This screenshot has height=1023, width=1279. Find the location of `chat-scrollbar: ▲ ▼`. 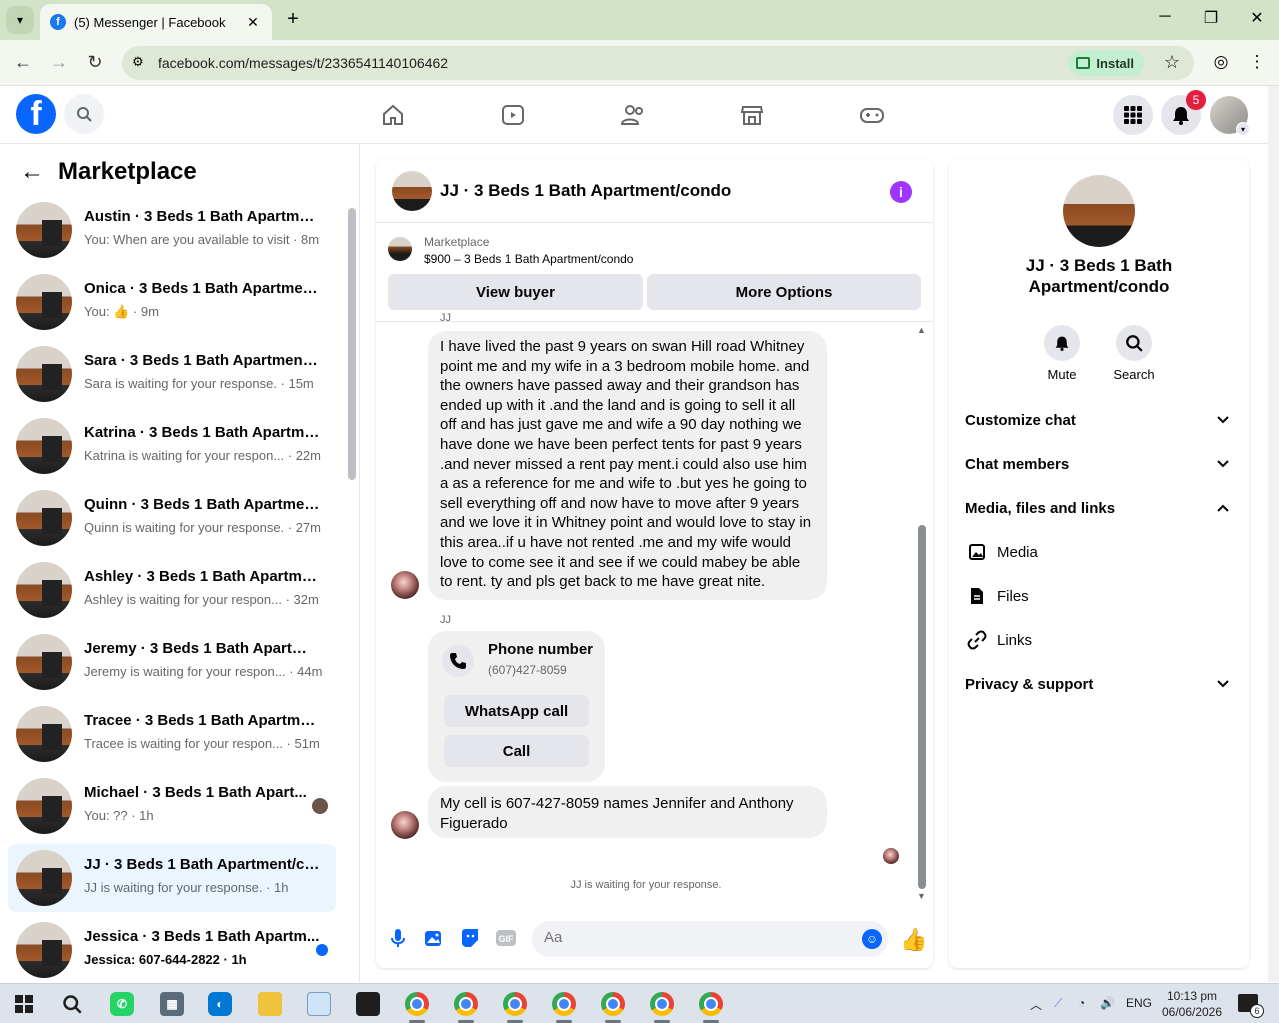

chat-scrollbar: ▲ ▼ is located at coordinates (922, 613).